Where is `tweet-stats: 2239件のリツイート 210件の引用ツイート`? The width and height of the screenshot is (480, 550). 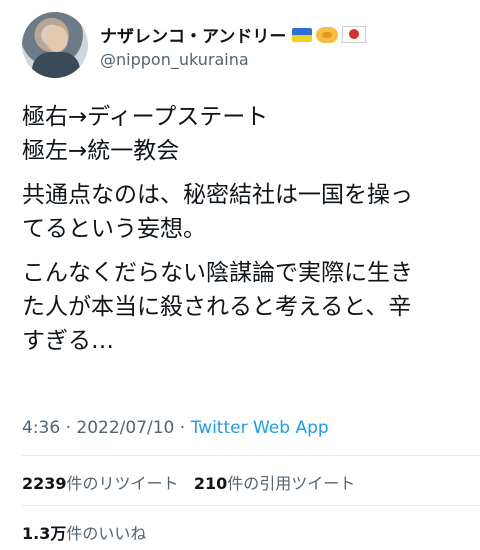 tweet-stats: 2239件のリツイート 210件の引用ツイート is located at coordinates (188, 482).